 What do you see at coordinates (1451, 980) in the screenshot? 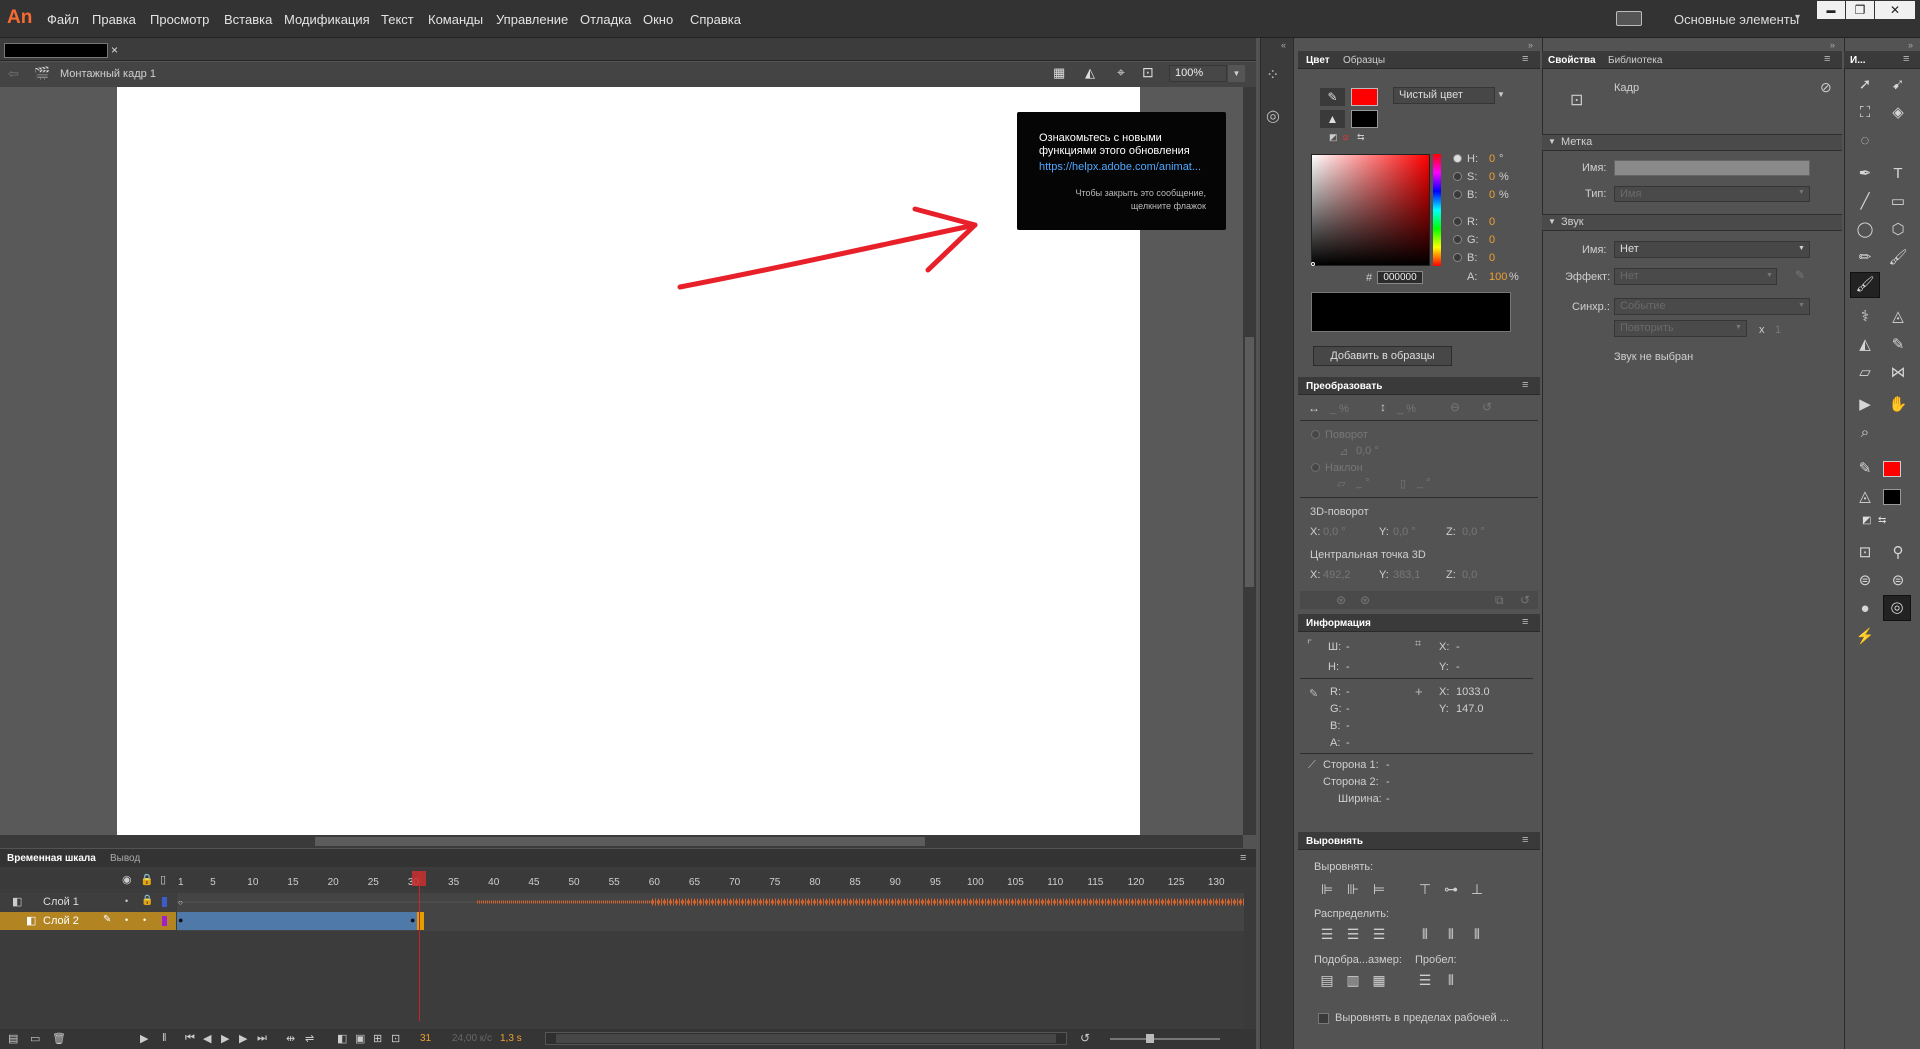
I see `space-horizontal-icon: ⫴` at bounding box center [1451, 980].